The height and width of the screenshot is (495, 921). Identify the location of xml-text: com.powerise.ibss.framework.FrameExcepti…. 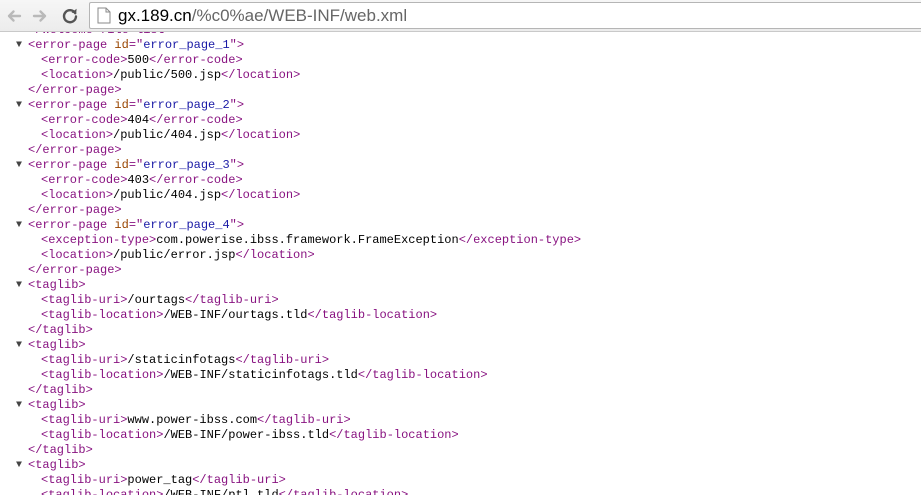
(307, 240).